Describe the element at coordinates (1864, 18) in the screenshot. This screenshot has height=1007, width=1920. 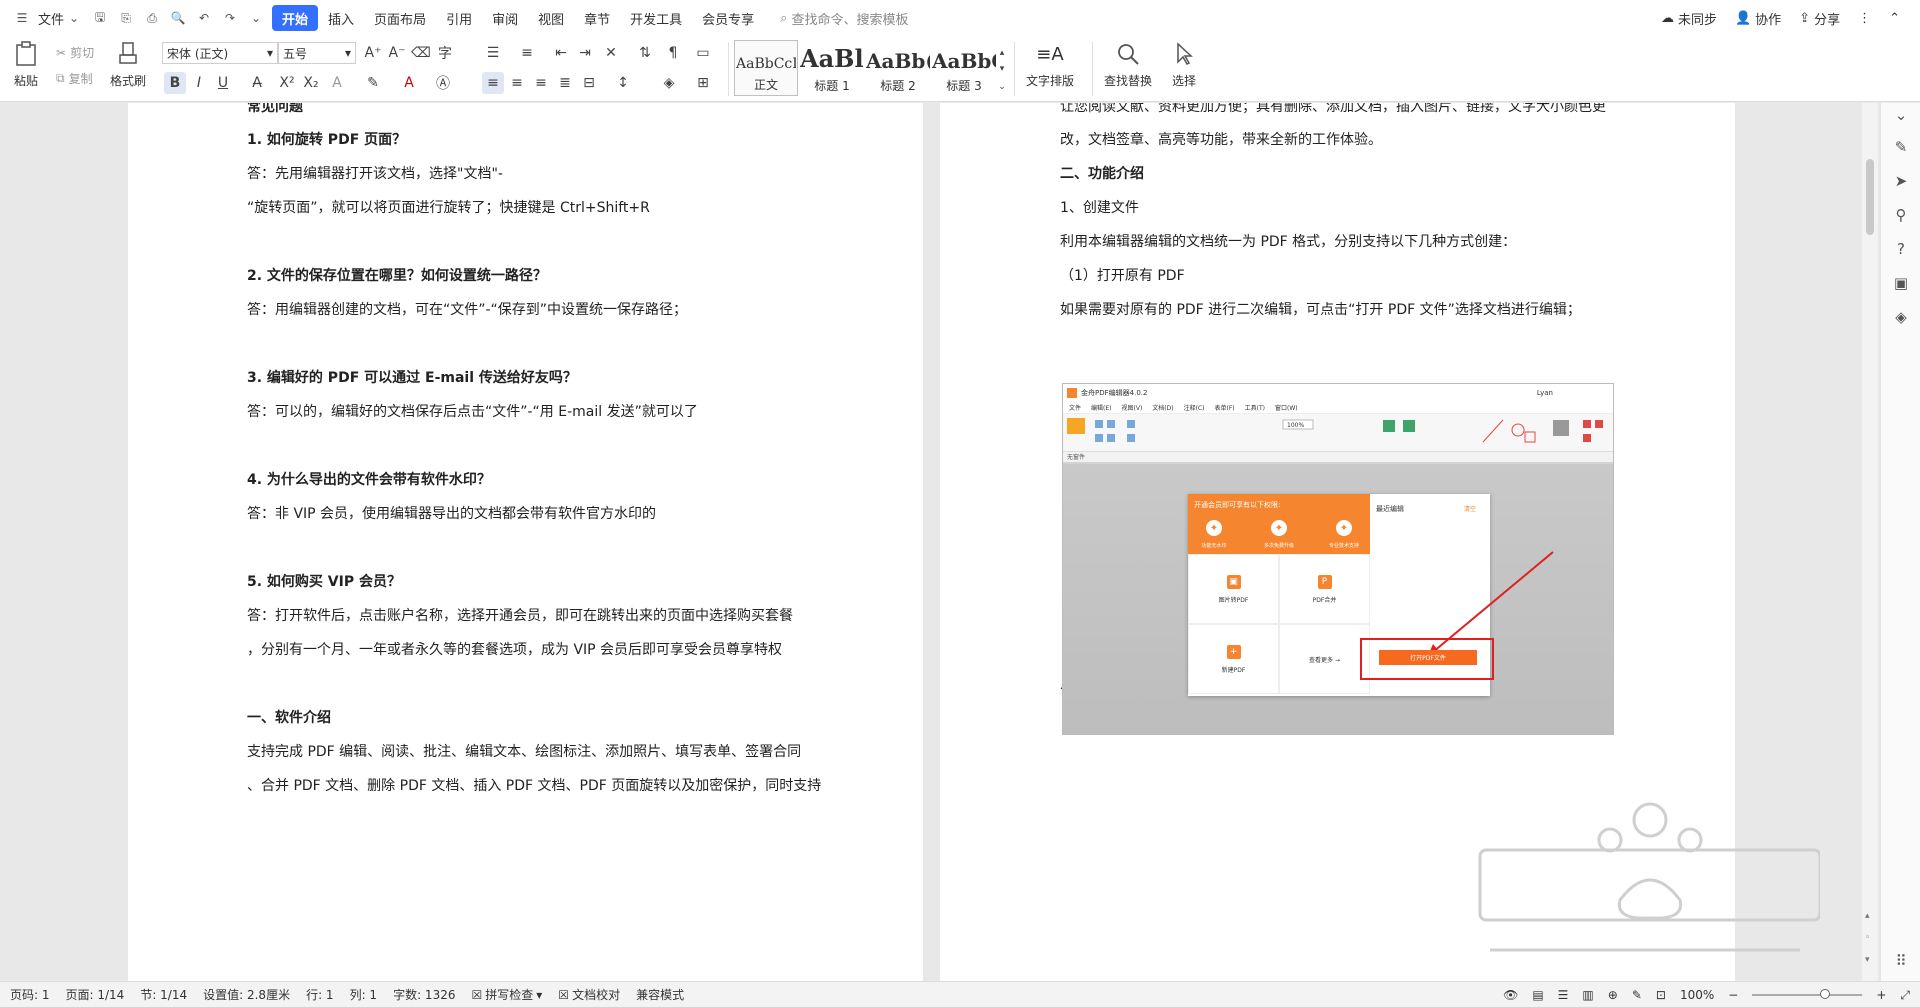
I see `more-icon: ⋮` at that location.